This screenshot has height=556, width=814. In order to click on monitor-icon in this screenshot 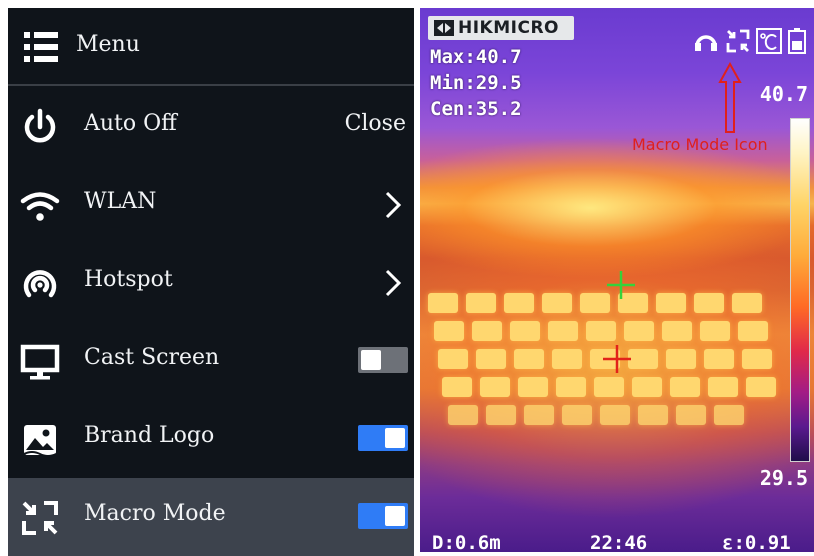, I will do `click(40, 362)`.